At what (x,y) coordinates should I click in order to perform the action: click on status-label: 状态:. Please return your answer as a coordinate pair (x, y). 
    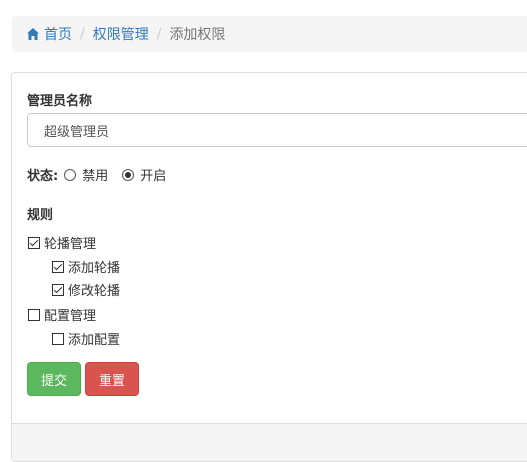
    Looking at the image, I should click on (43, 176).